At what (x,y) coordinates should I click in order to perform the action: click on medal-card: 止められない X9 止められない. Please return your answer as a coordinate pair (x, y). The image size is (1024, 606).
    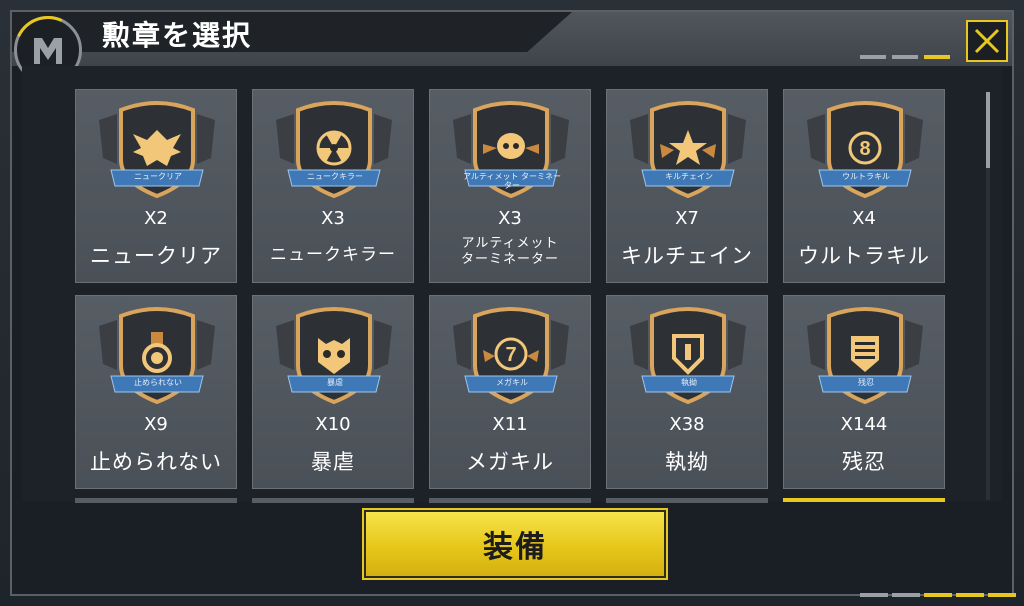
    Looking at the image, I should click on (156, 392).